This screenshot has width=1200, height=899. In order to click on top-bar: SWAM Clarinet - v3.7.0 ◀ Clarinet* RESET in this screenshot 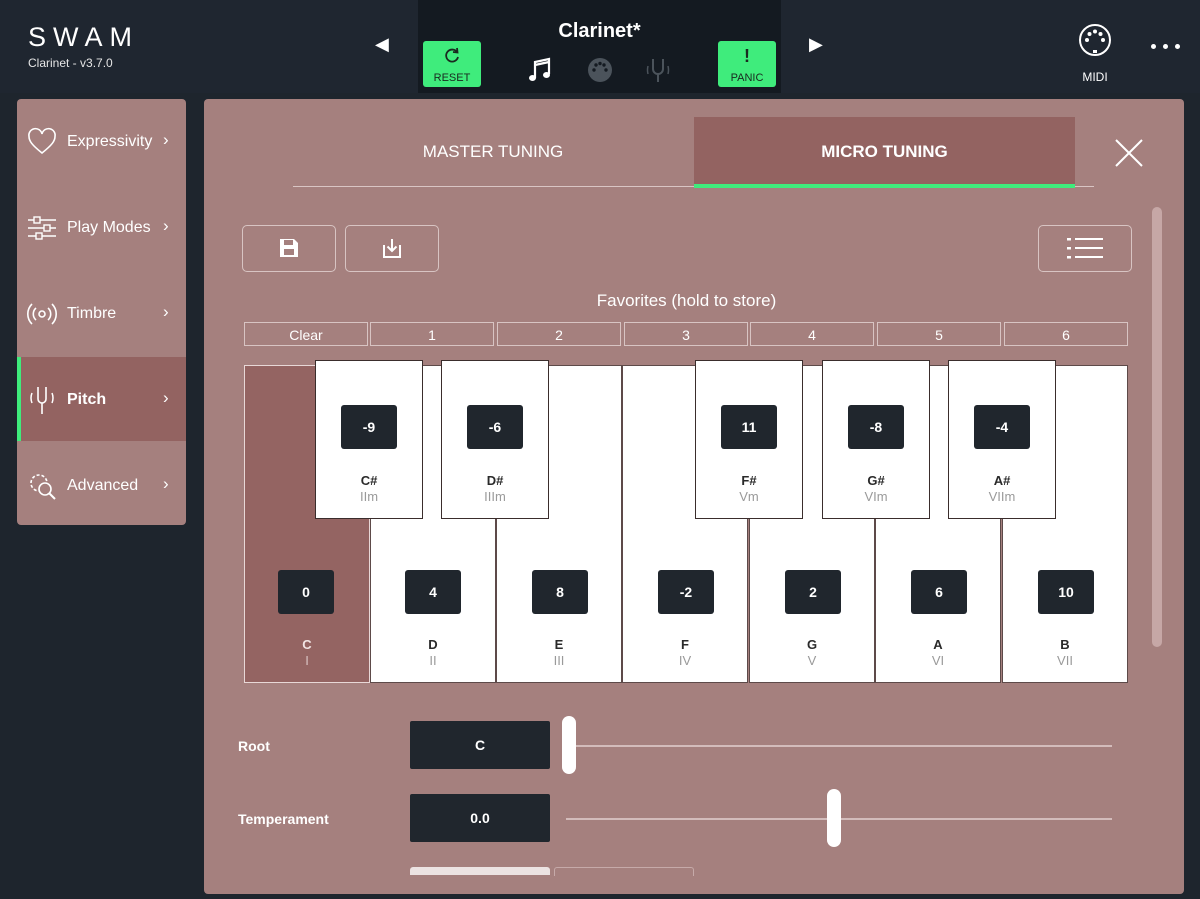, I will do `click(600, 46)`.